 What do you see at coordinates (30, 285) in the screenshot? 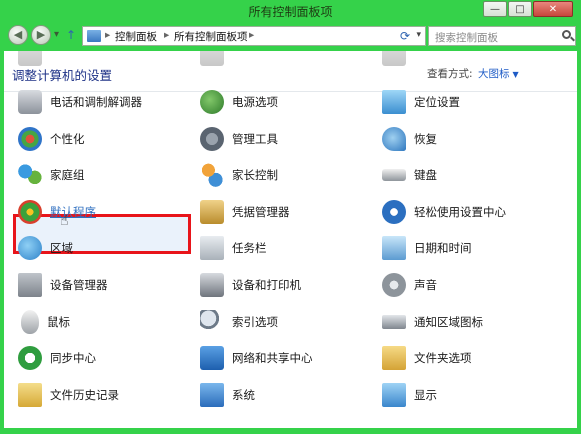
I see `device-manager-icon` at bounding box center [30, 285].